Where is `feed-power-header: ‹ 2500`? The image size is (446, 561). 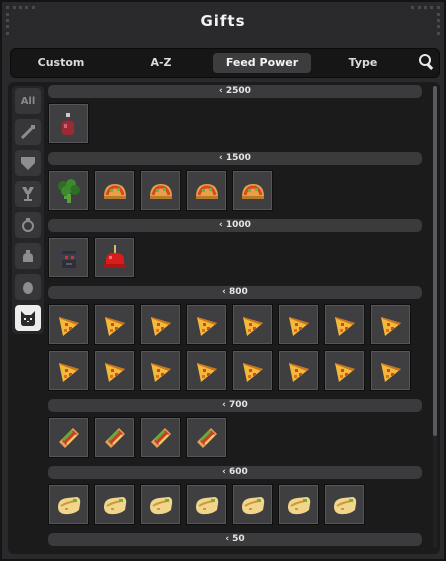
feed-power-header: ‹ 2500 is located at coordinates (235, 91).